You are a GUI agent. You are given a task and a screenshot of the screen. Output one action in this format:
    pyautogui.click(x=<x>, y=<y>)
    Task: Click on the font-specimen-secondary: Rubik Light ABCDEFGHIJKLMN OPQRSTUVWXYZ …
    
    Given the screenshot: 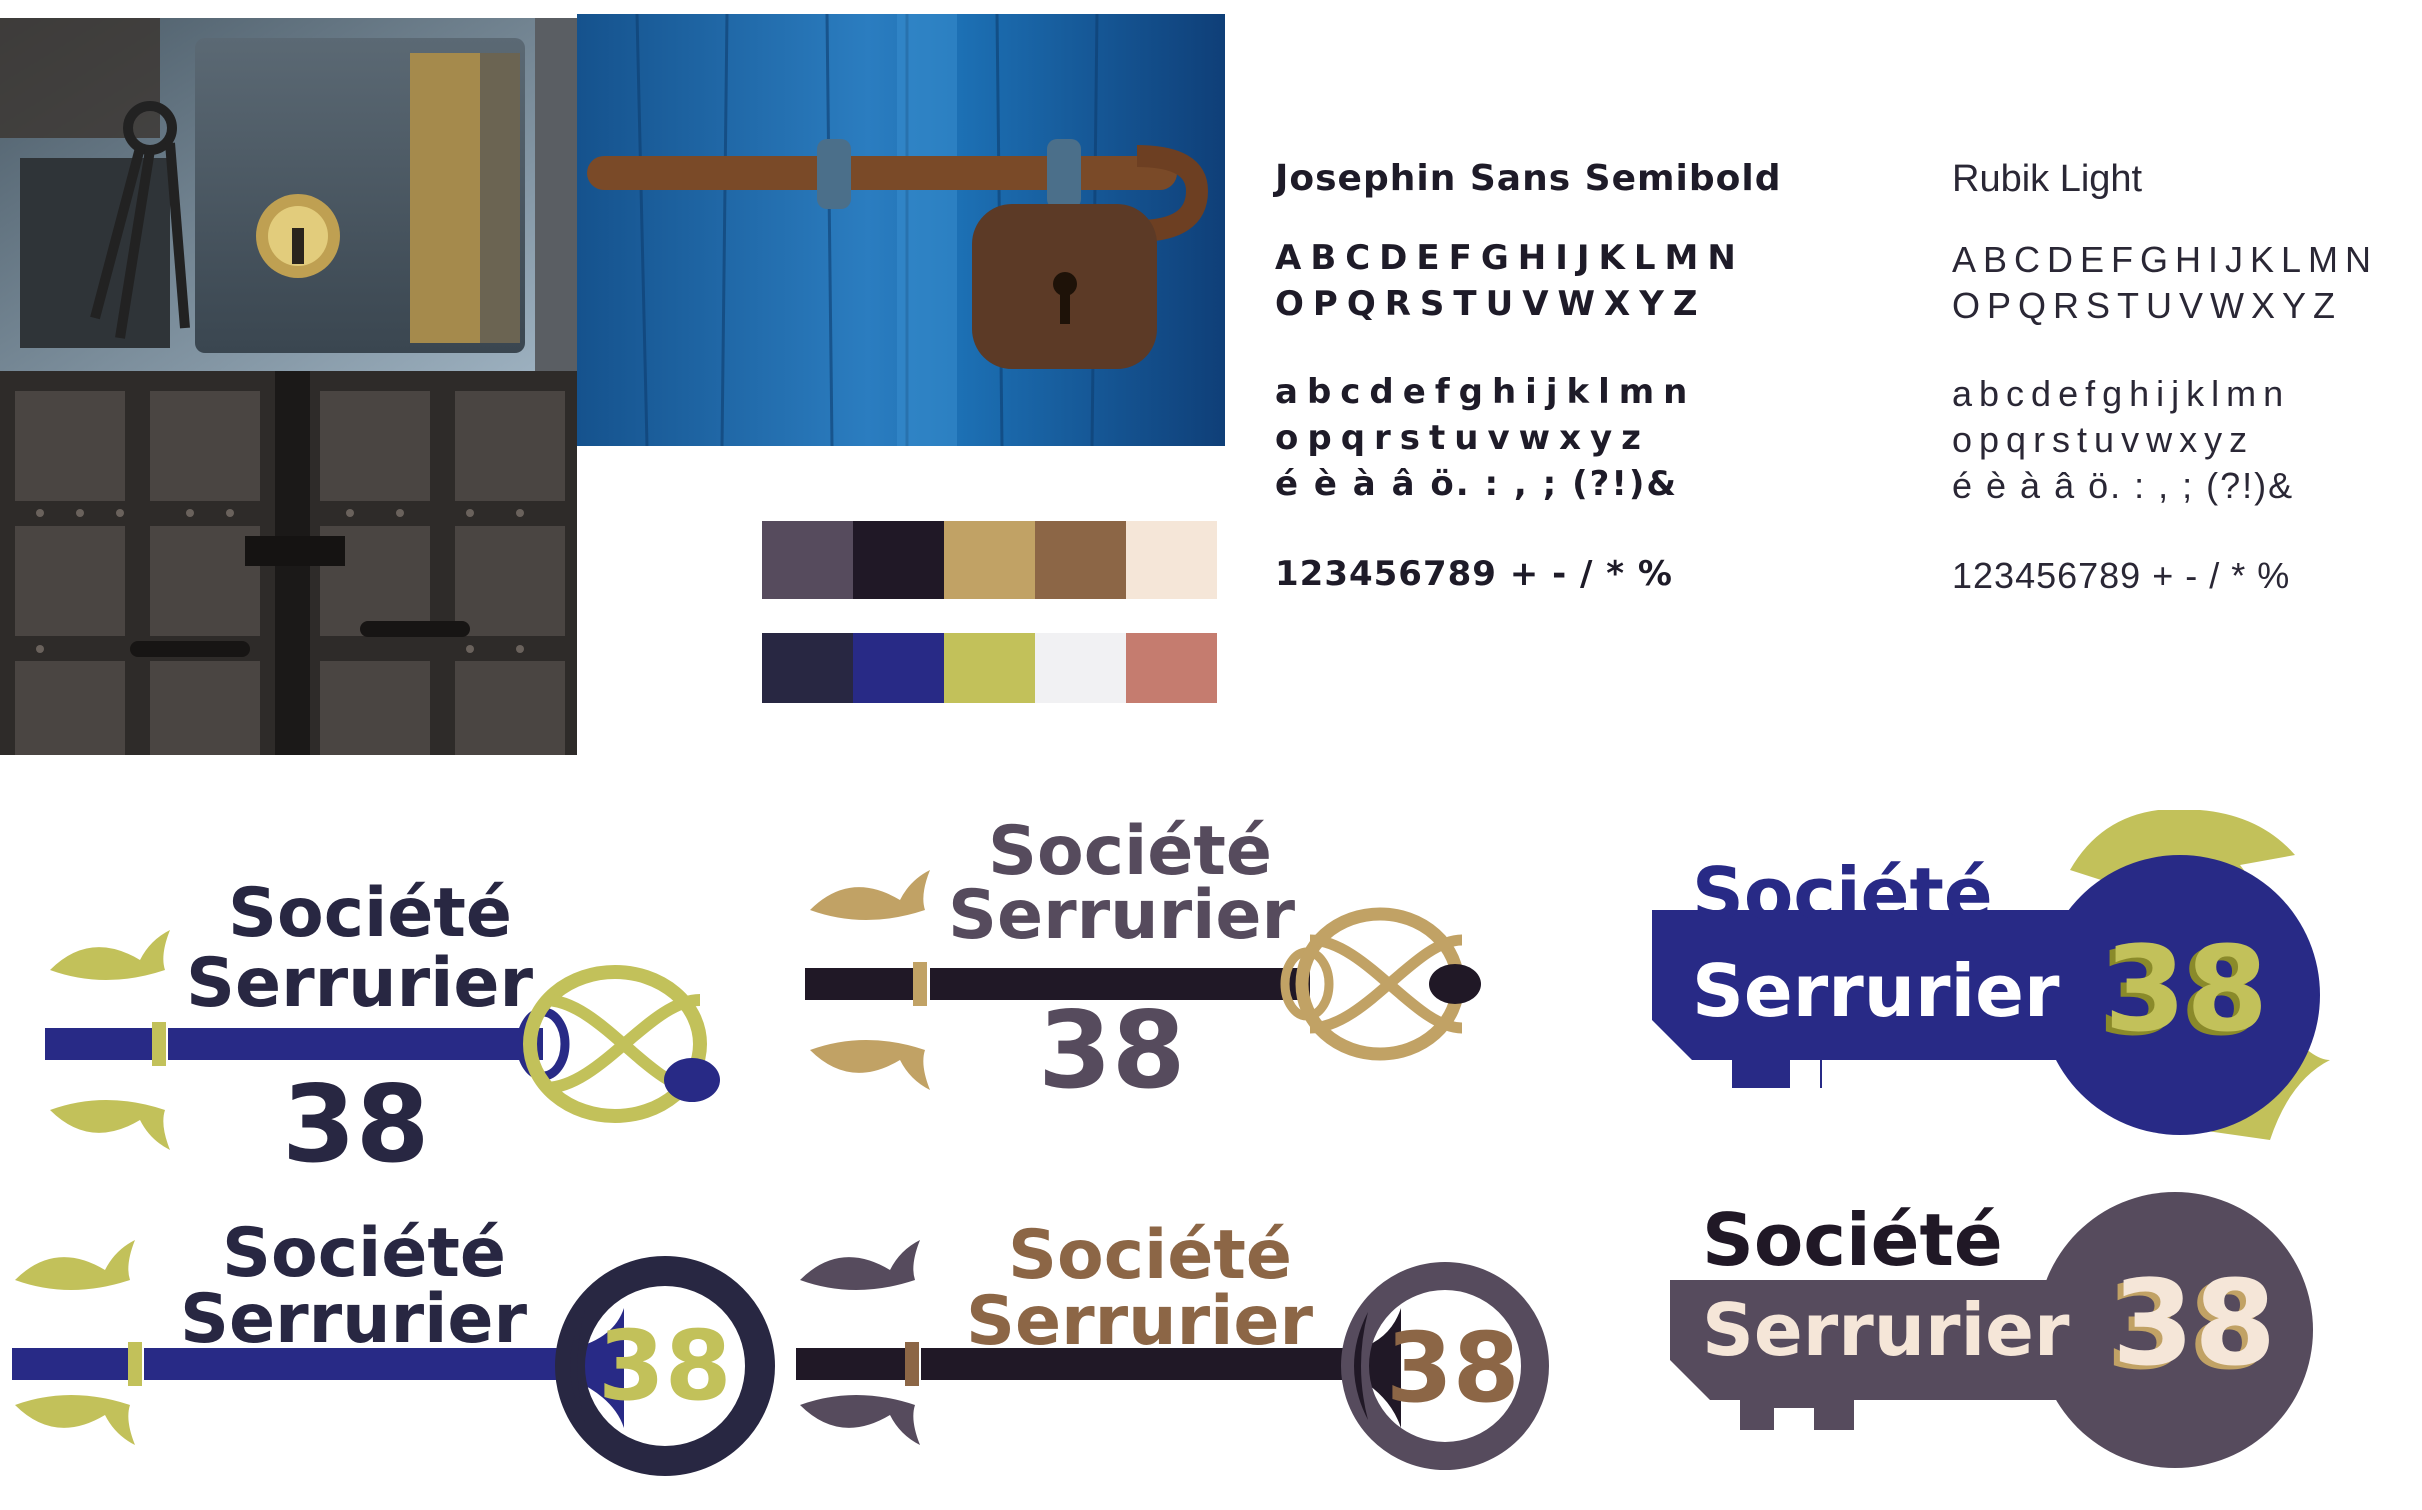 What is the action you would take?
    pyautogui.click(x=2165, y=378)
    